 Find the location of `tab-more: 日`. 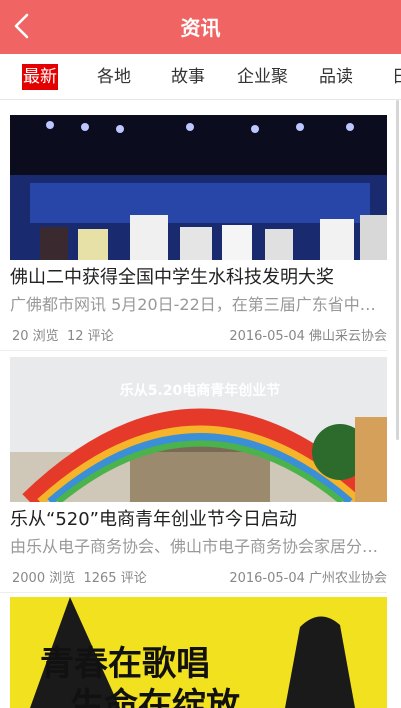

tab-more: 日 is located at coordinates (396, 77).